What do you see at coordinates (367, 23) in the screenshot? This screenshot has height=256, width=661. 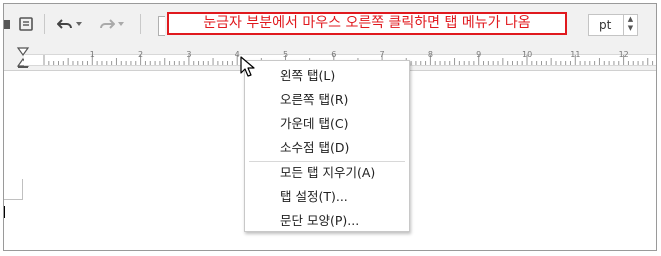 I see `annotation-callout: 눈금자 부분에서 마우스 오른쪽 클릭하면 탭 메뉴가 나옴` at bounding box center [367, 23].